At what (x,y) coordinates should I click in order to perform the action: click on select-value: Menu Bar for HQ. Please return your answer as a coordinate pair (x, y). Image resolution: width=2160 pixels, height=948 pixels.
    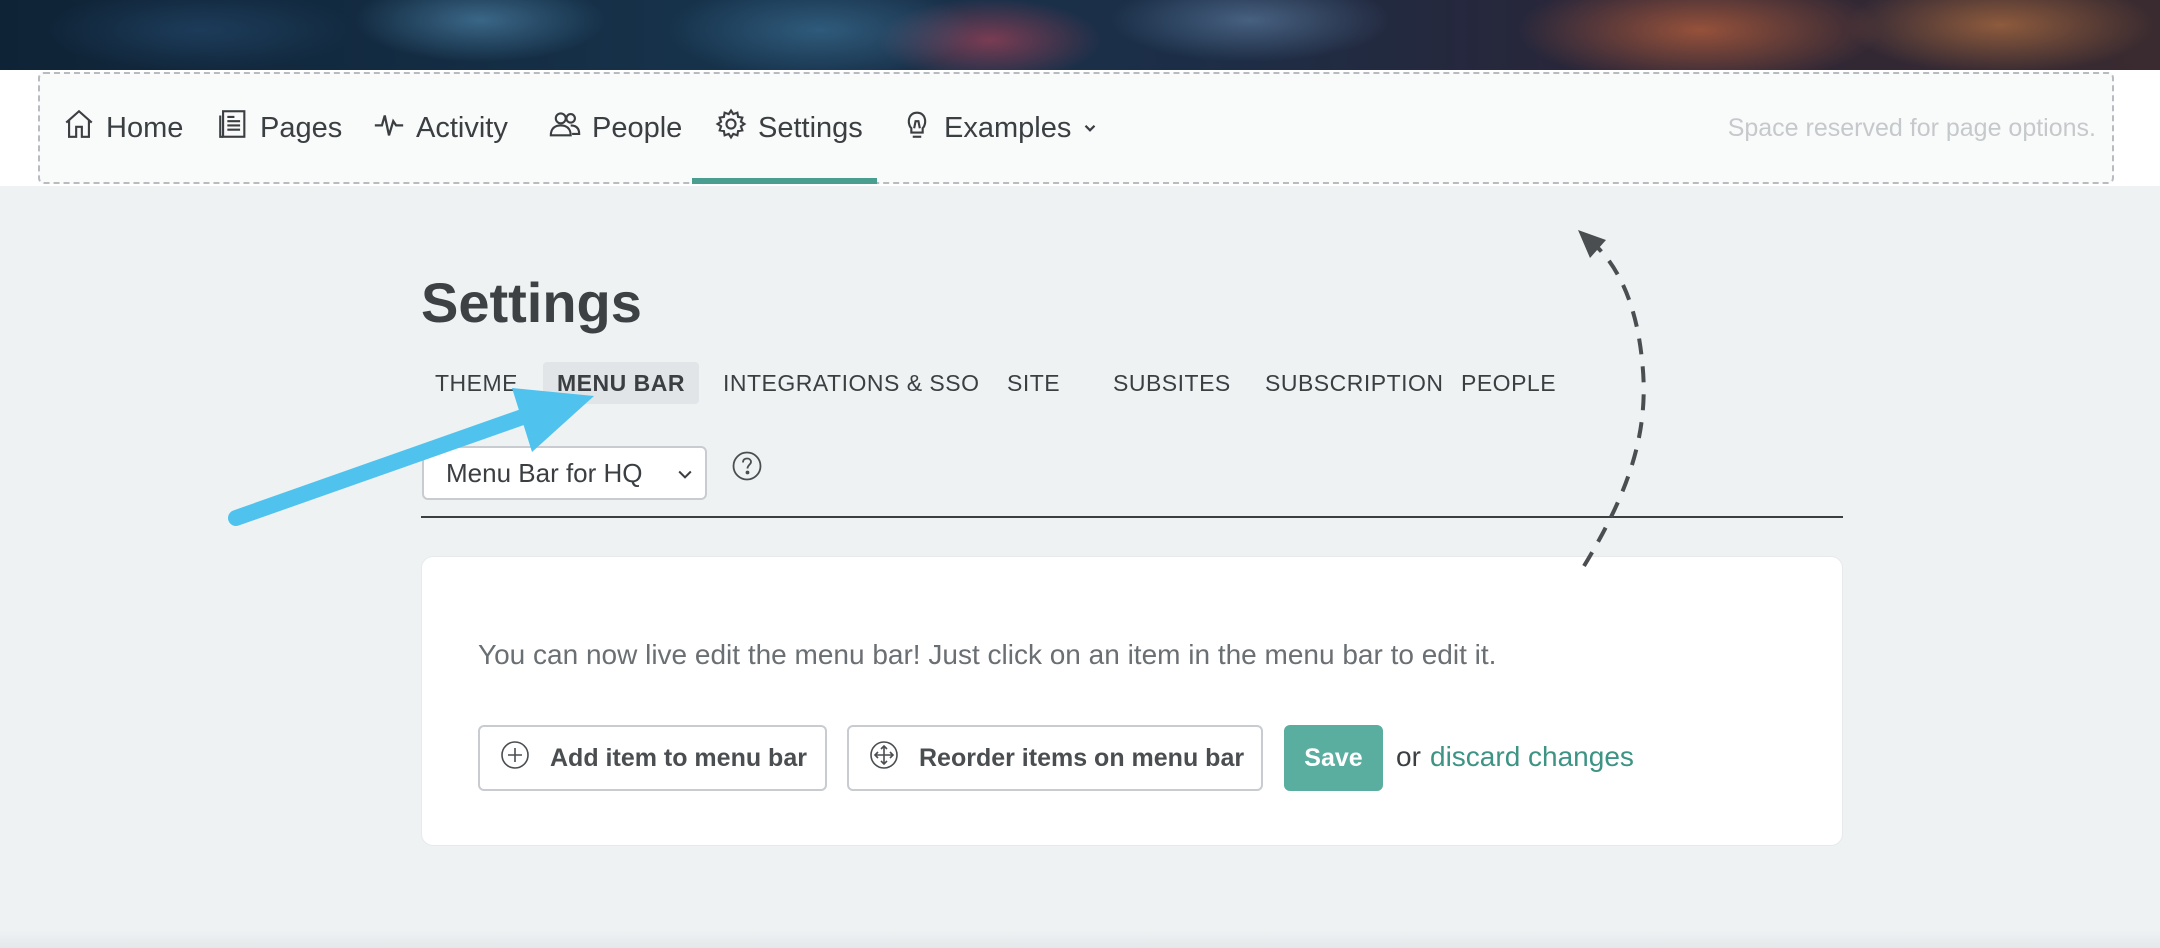
    Looking at the image, I should click on (544, 472).